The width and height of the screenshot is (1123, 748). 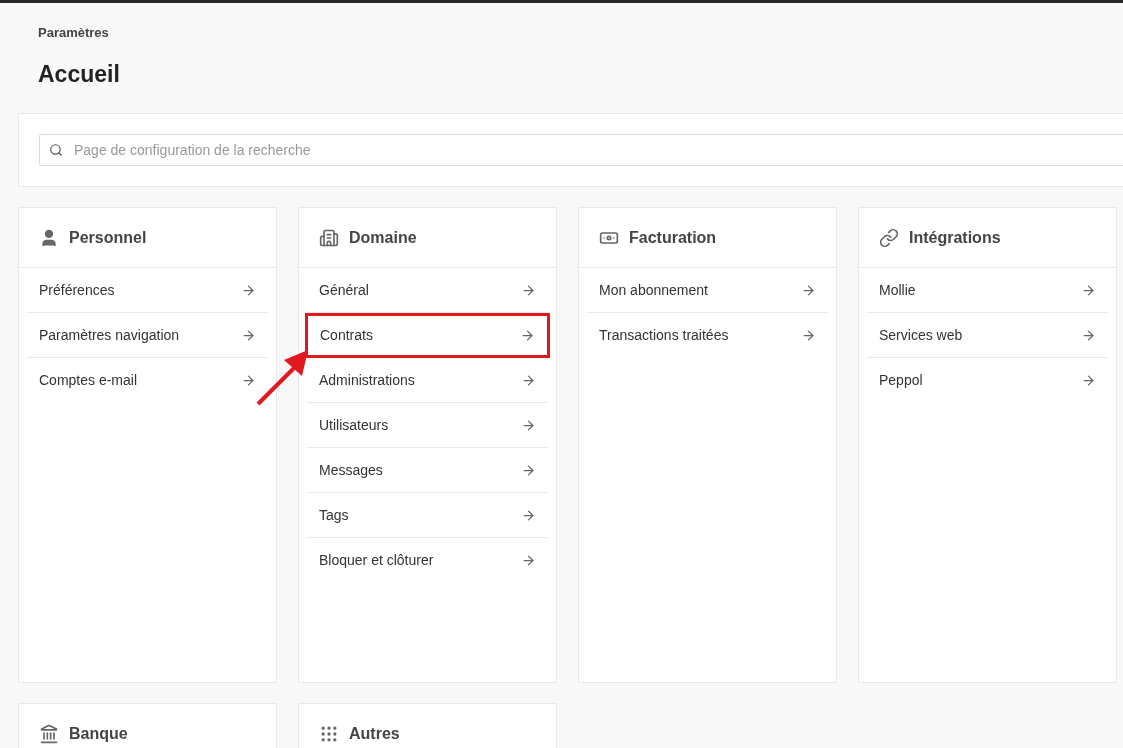 What do you see at coordinates (673, 237) in the screenshot?
I see `section-title: Facturation` at bounding box center [673, 237].